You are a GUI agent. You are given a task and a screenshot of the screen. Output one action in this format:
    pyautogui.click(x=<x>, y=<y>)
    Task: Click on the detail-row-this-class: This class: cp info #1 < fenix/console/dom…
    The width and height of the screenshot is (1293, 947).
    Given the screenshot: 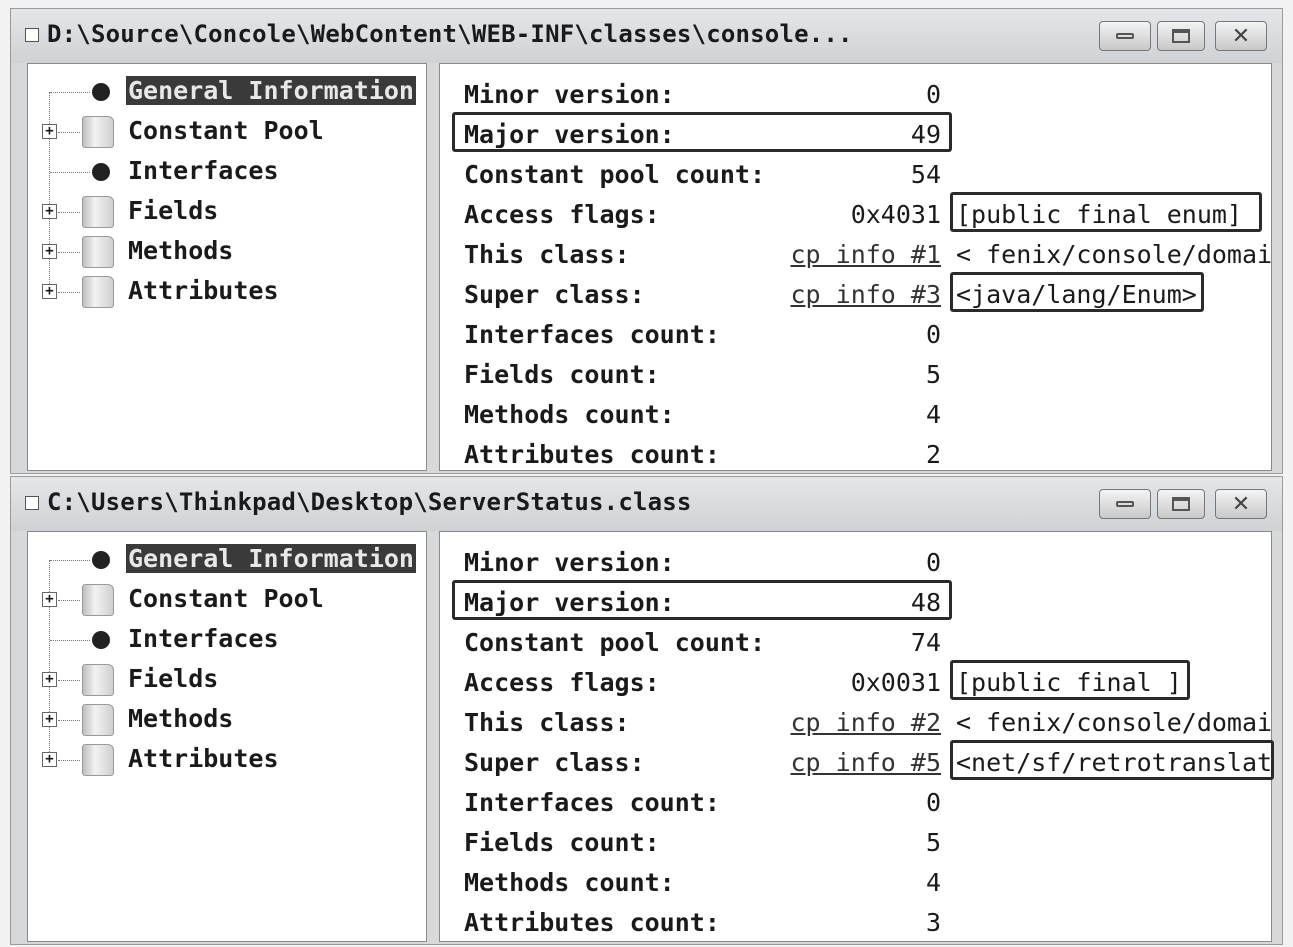 What is the action you would take?
    pyautogui.click(x=856, y=256)
    